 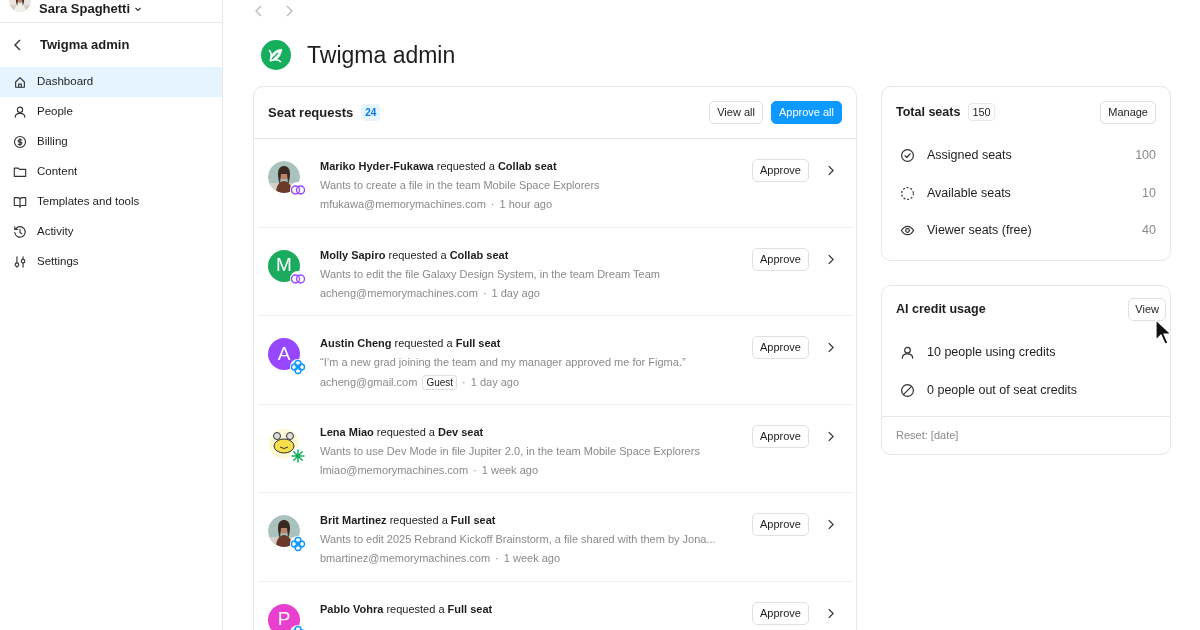 I want to click on request-detail: “I’m a new grad joining the team and my manager approved me for Figma.”, so click(x=503, y=362).